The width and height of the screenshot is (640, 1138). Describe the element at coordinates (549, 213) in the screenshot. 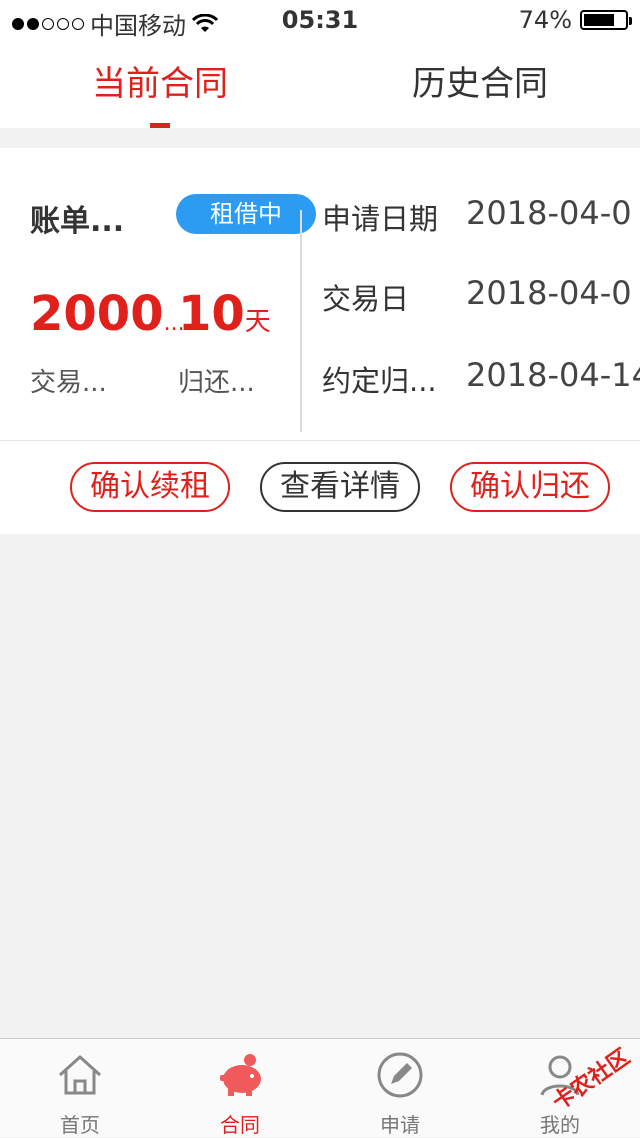

I see `apply-date-value: 2018-04-0` at that location.